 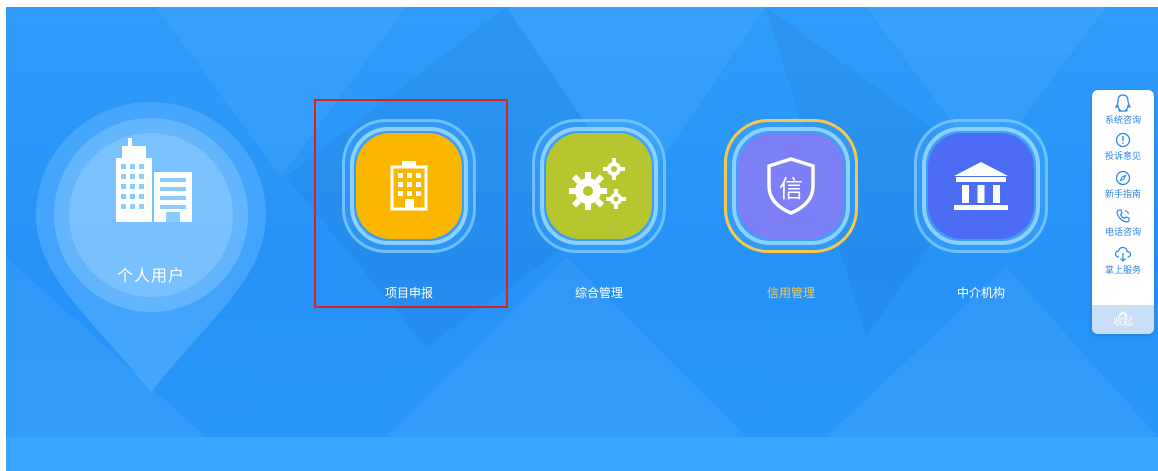 I want to click on tile-label: 中介机构, so click(x=980, y=293).